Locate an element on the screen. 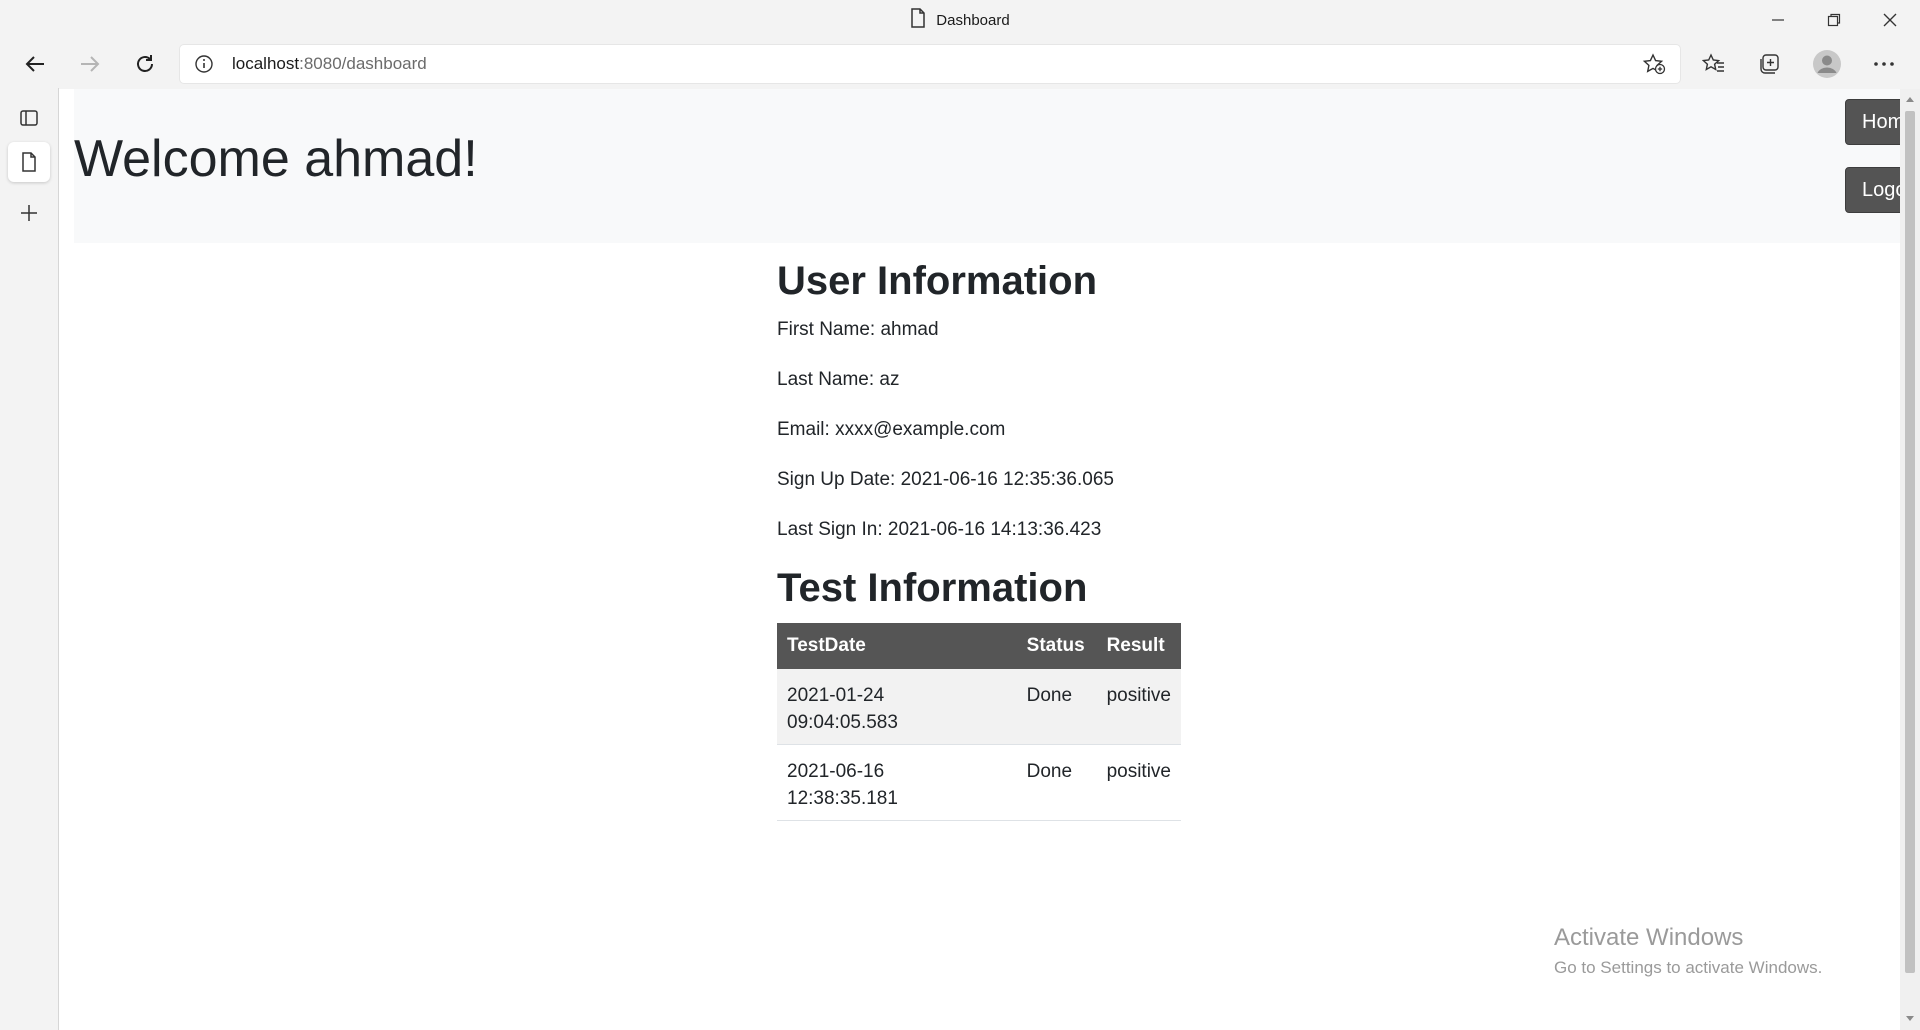  avatar-icon is located at coordinates (1827, 64).